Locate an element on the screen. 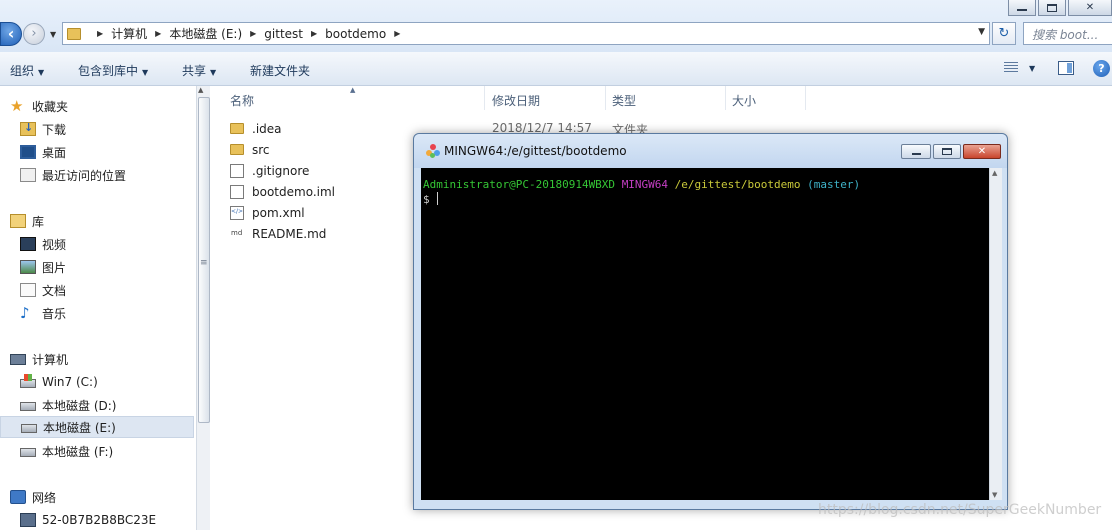 This screenshot has height=530, width=1112. nav-network: 网络 is located at coordinates (33, 497).